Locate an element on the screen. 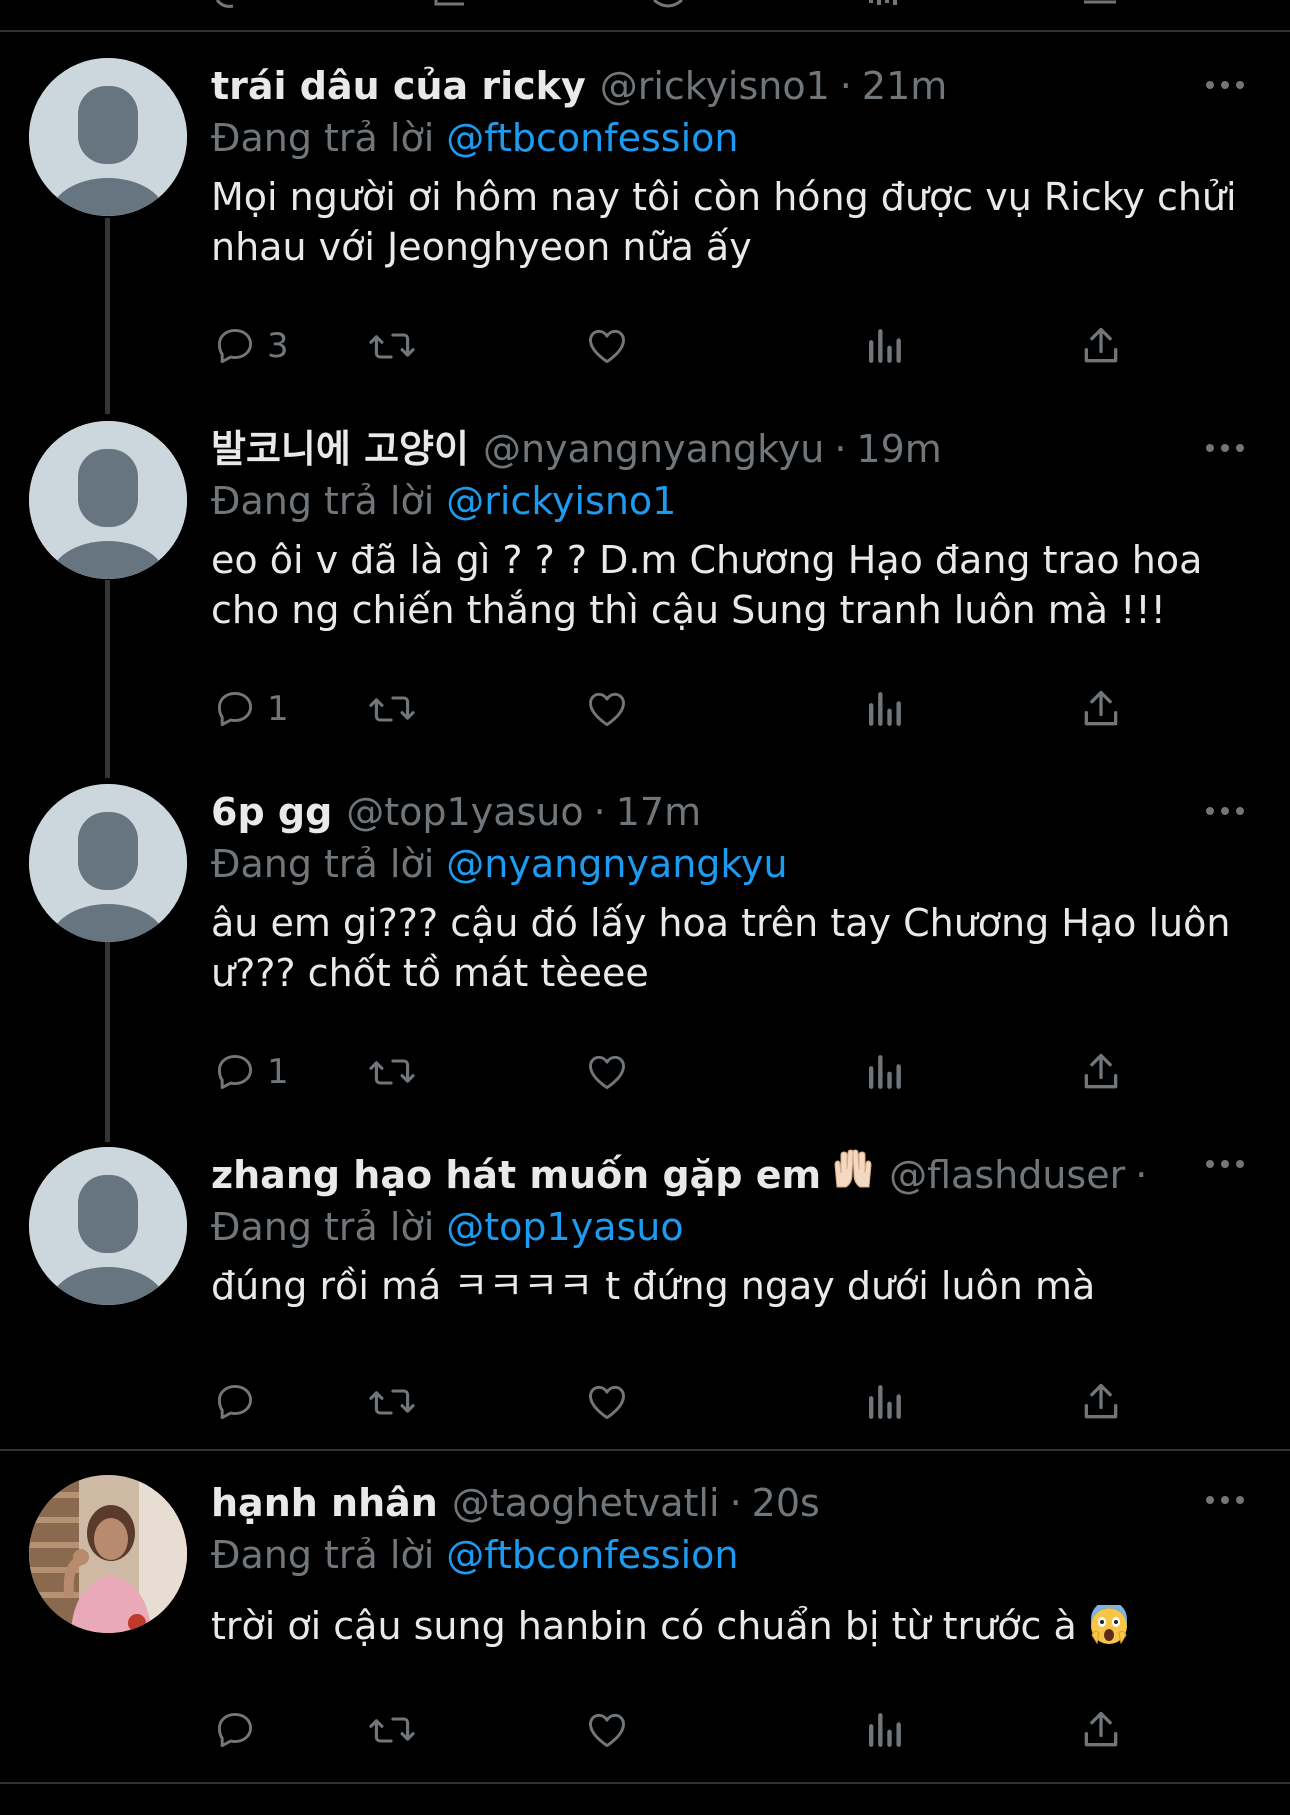  display-name: 6p gg is located at coordinates (271, 812).